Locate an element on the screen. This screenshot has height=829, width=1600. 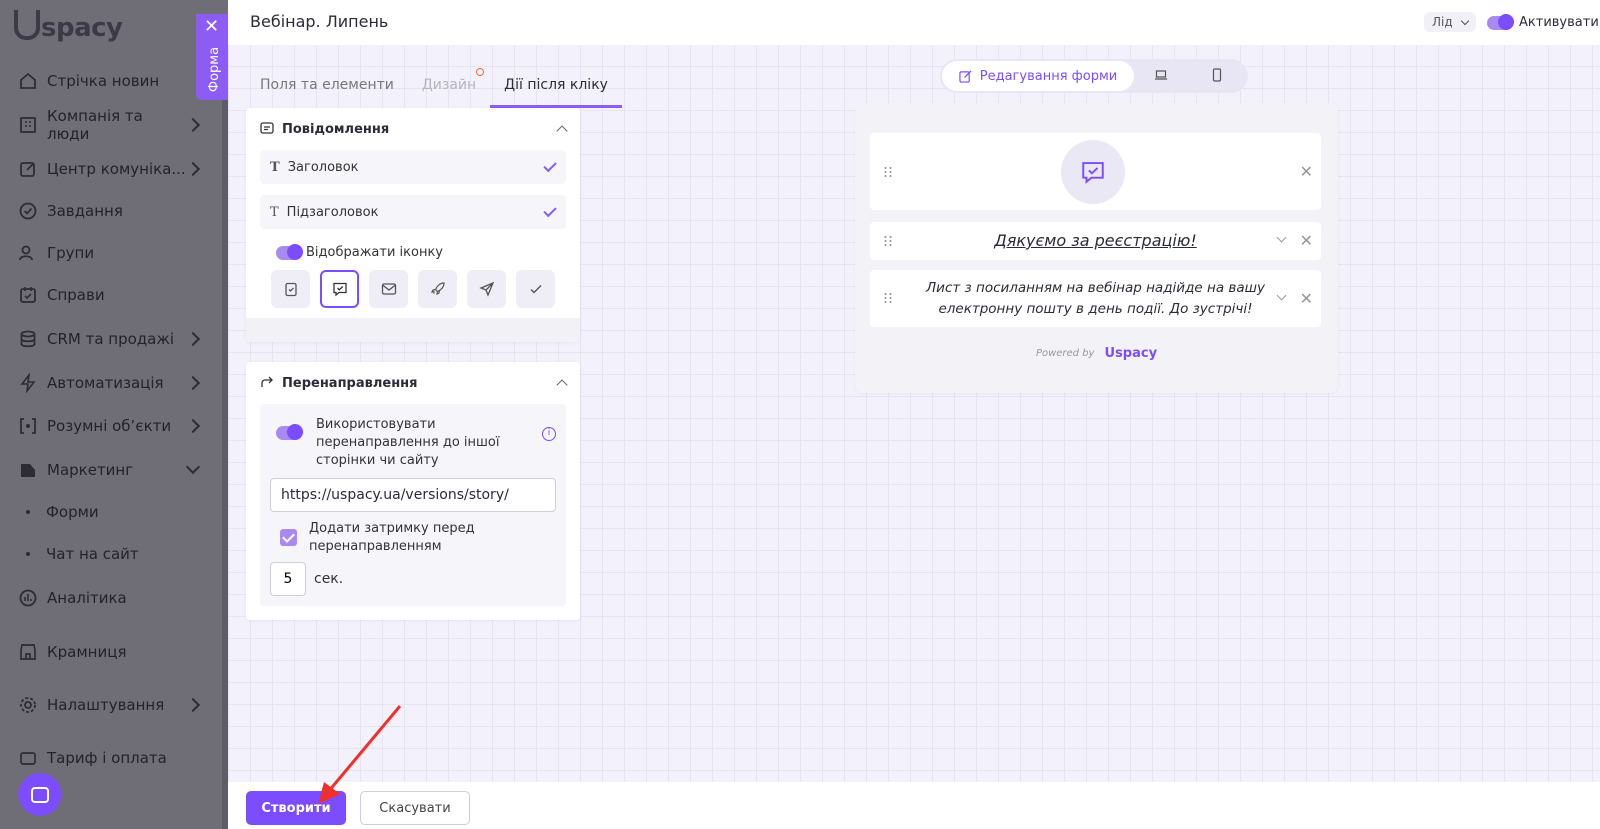
editor-tabs: Поля та елементи Дизайн Дії після кліку is located at coordinates (434, 88).